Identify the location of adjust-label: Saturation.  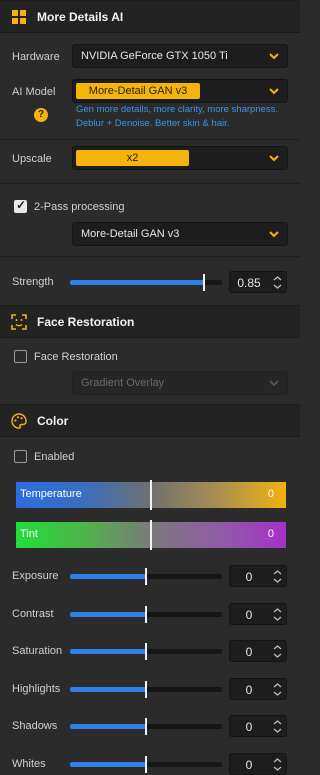
(37, 651).